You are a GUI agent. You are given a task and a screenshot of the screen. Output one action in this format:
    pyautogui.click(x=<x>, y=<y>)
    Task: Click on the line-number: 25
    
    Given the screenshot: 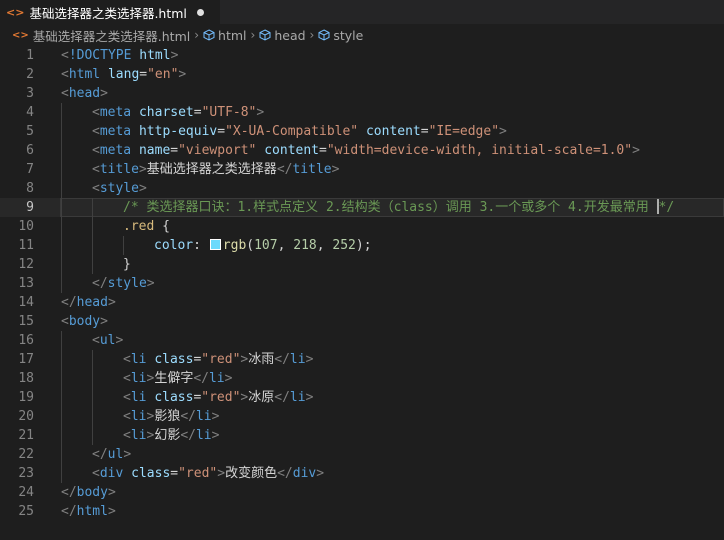 What is the action you would take?
    pyautogui.click(x=26, y=511)
    